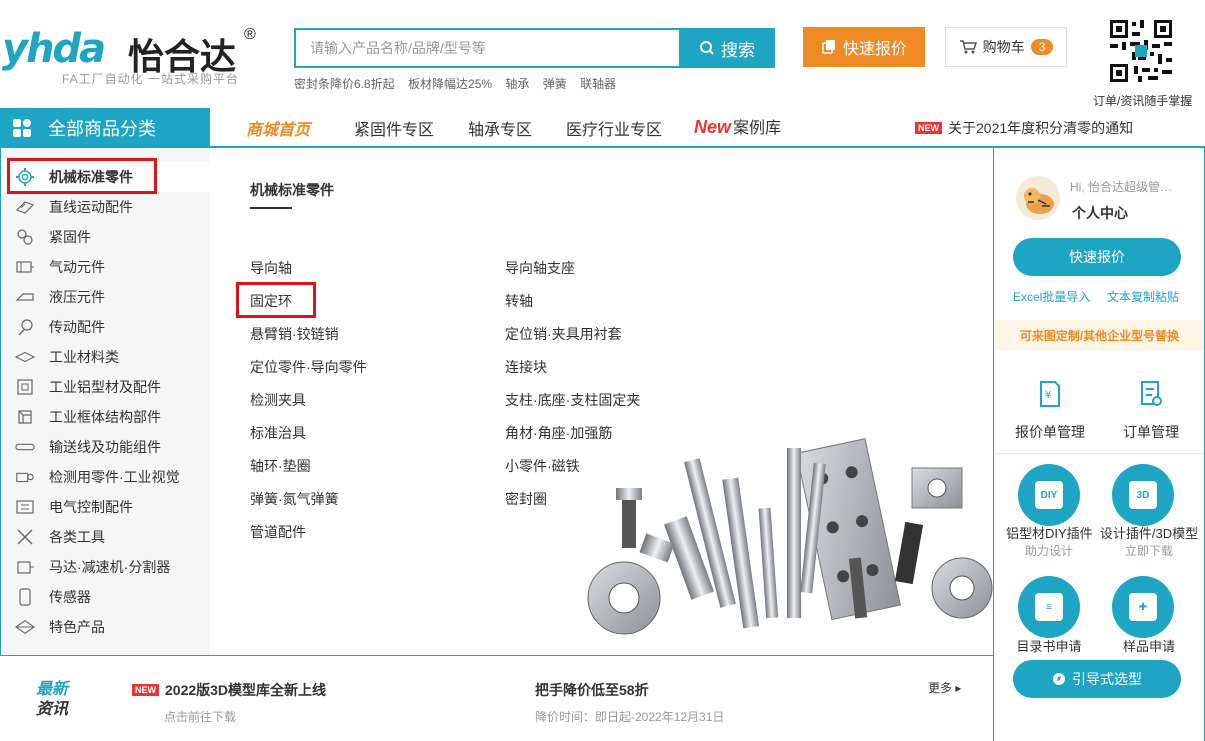 This screenshot has height=741, width=1205. I want to click on 3d-model-label: 设计插件/3D模型, so click(1149, 532).